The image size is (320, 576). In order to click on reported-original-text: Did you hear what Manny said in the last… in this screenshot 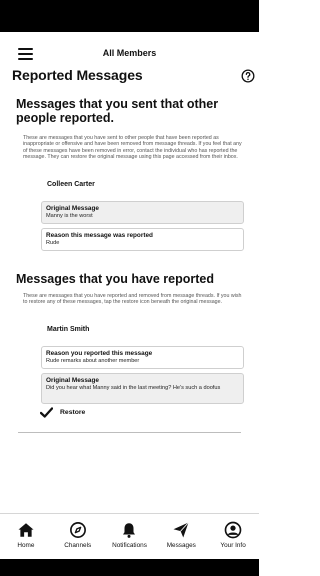, I will do `click(133, 388)`.